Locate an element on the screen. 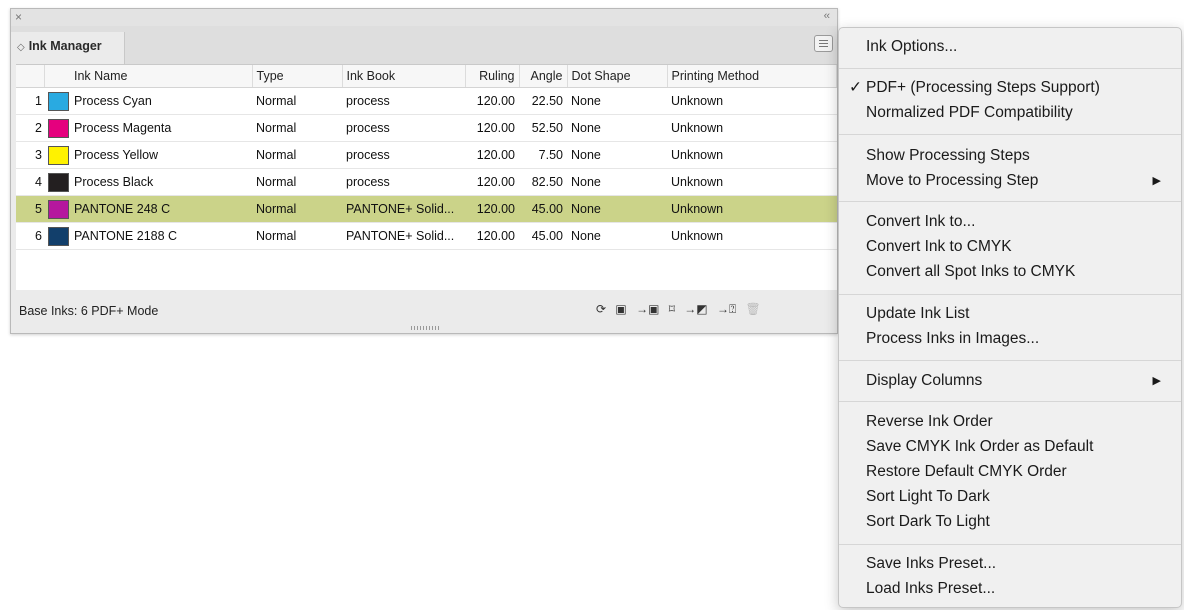 This screenshot has width=1184, height=610. updown-arrows-icon: ◇ is located at coordinates (21, 47).